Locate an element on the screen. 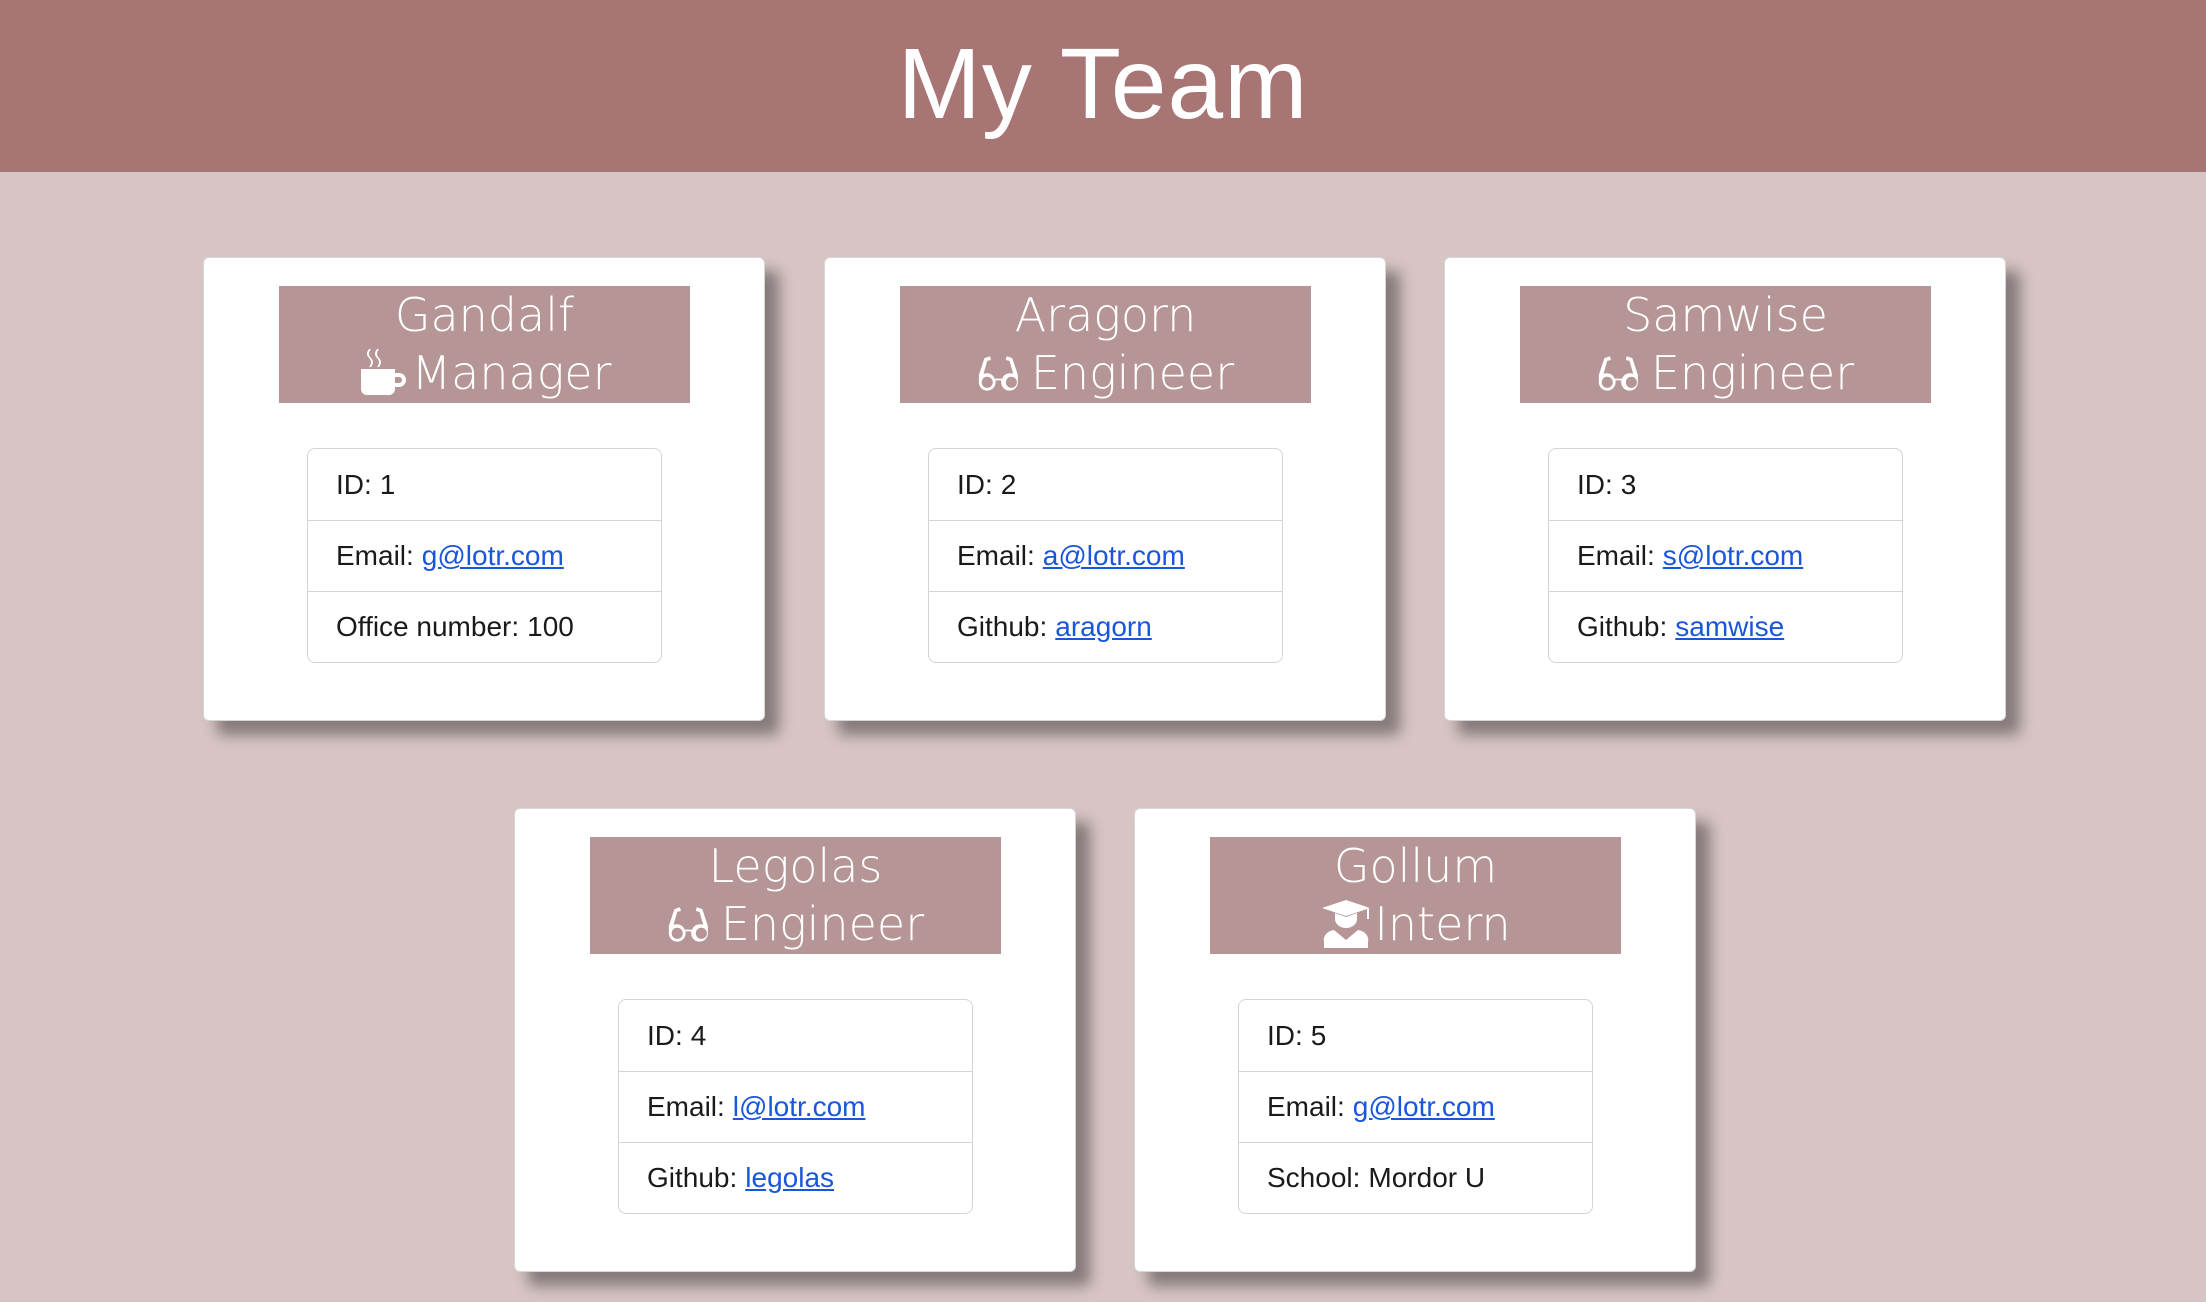 Image resolution: width=2206 pixels, height=1302 pixels. employee-info-list: ID: 1 Email: g@lotr.com Office number: 100 is located at coordinates (484, 555).